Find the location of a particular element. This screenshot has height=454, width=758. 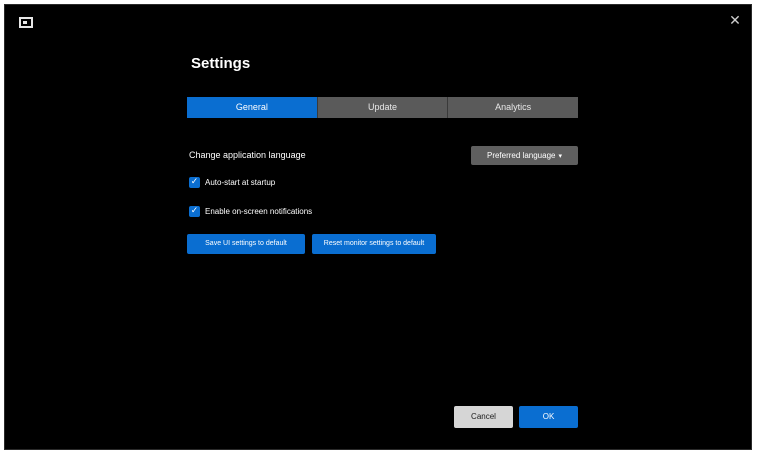

notifications-option: ✓ Enable on-screen notifications is located at coordinates (250, 211).